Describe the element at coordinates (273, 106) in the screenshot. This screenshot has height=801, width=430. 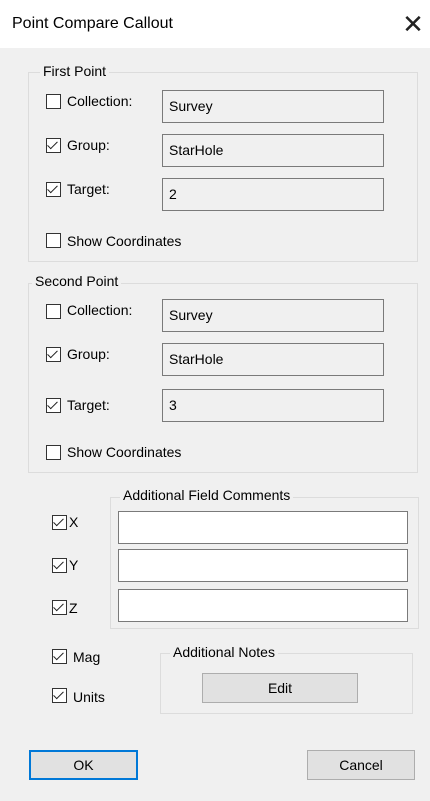
I see `first-collection-field: Survey` at that location.